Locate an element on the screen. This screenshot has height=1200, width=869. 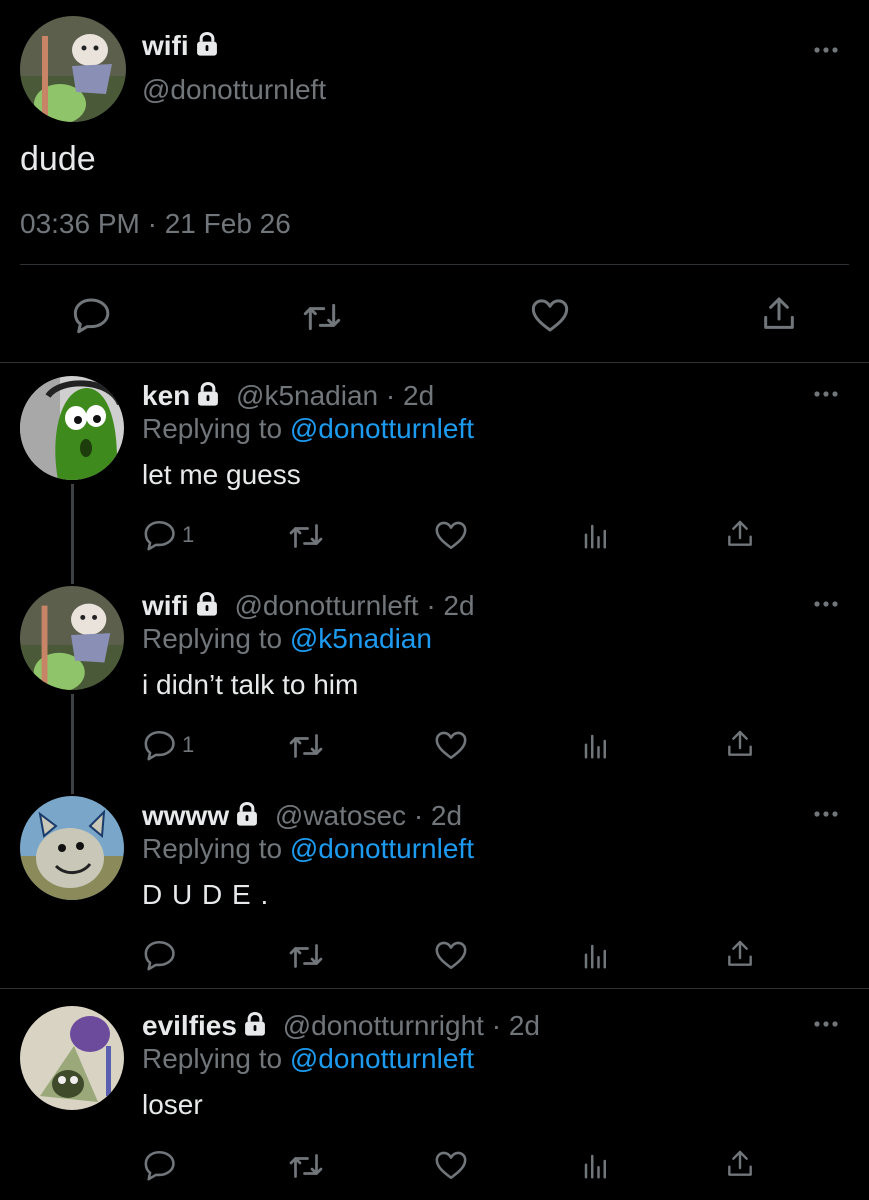
display-name: ken is located at coordinates (166, 395).